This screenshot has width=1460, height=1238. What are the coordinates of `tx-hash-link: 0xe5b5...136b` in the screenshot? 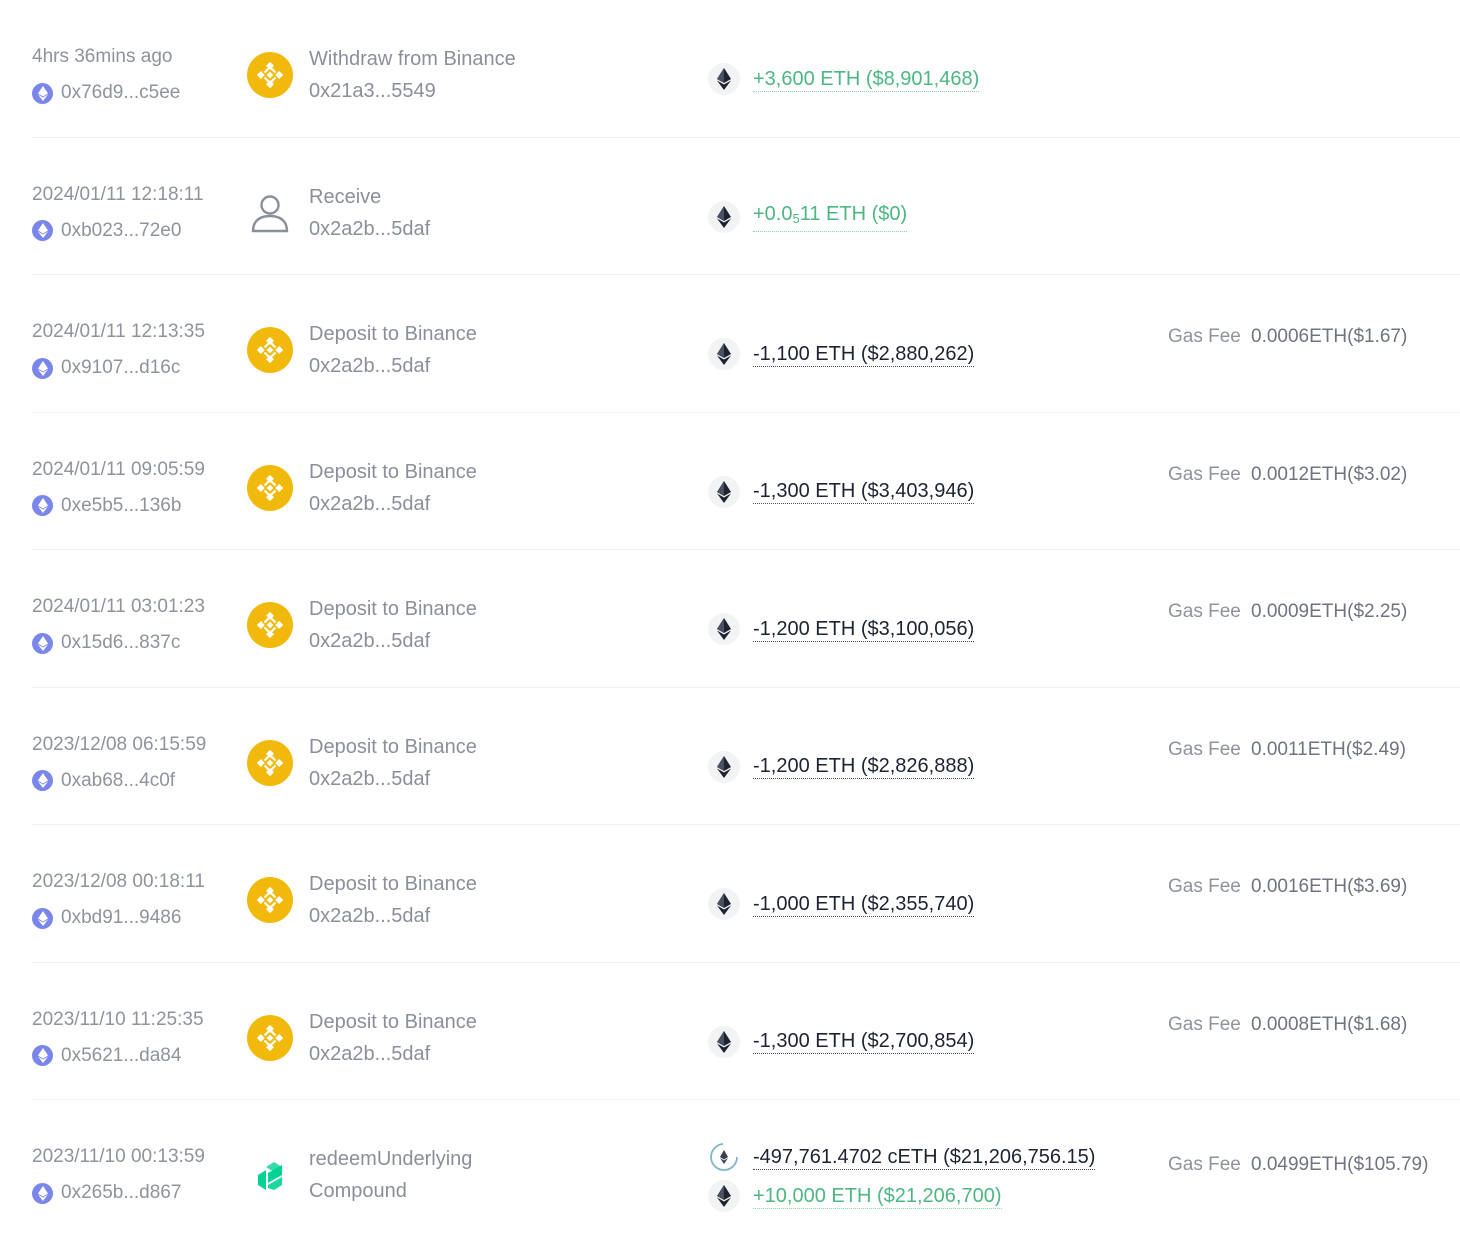 It's located at (106, 506).